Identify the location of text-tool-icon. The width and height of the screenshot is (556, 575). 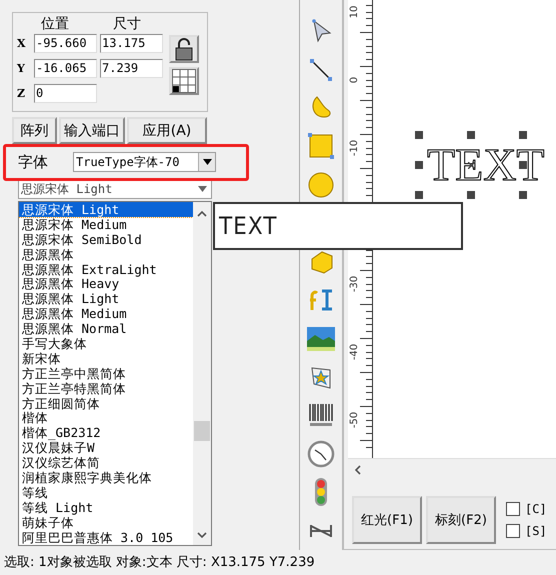
(321, 300).